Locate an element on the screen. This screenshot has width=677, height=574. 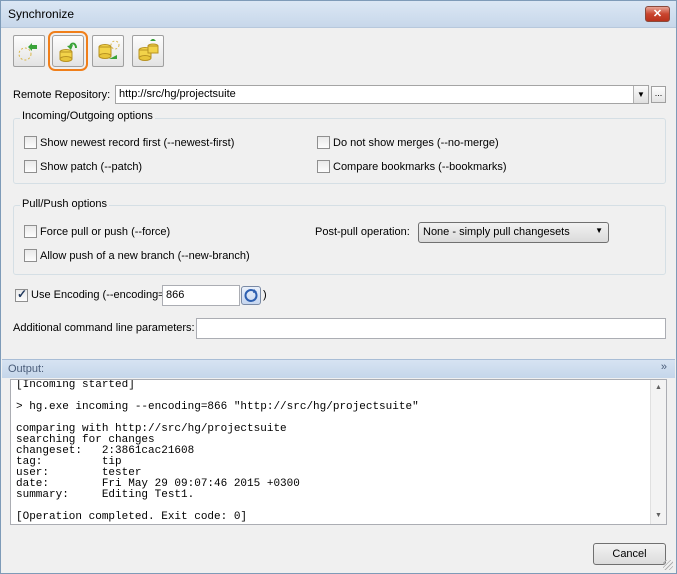
pull-push-title: Pull/Push options is located at coordinates (64, 204).